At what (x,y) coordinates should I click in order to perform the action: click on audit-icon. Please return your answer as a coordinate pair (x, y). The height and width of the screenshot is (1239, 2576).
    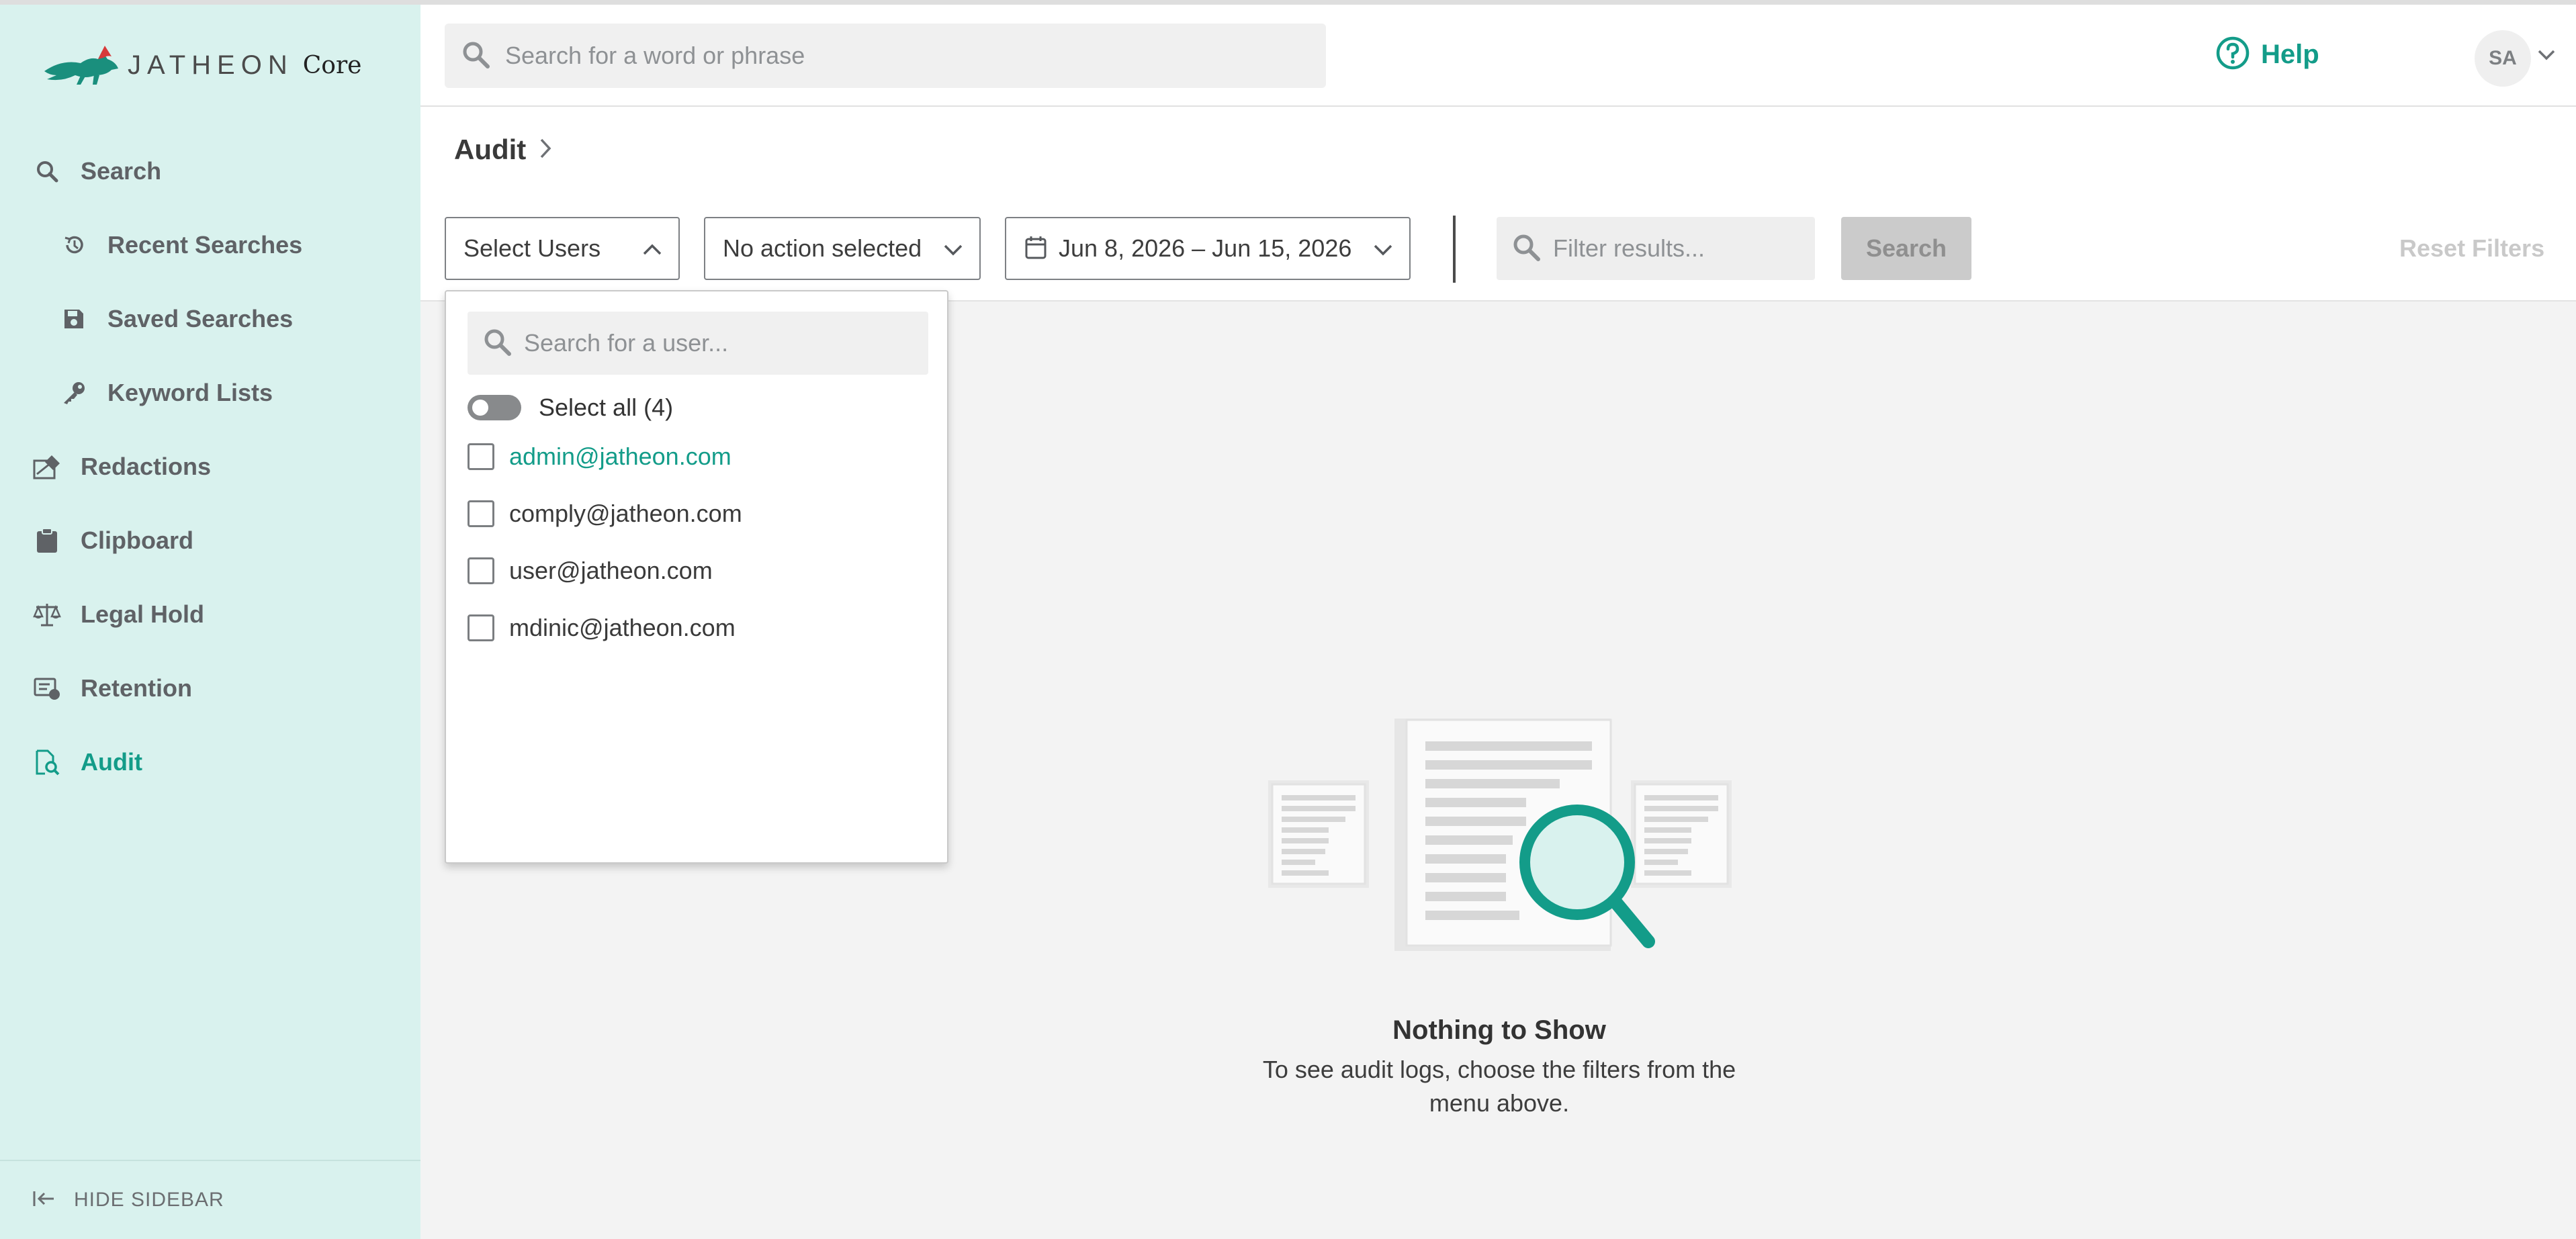
    Looking at the image, I should click on (47, 762).